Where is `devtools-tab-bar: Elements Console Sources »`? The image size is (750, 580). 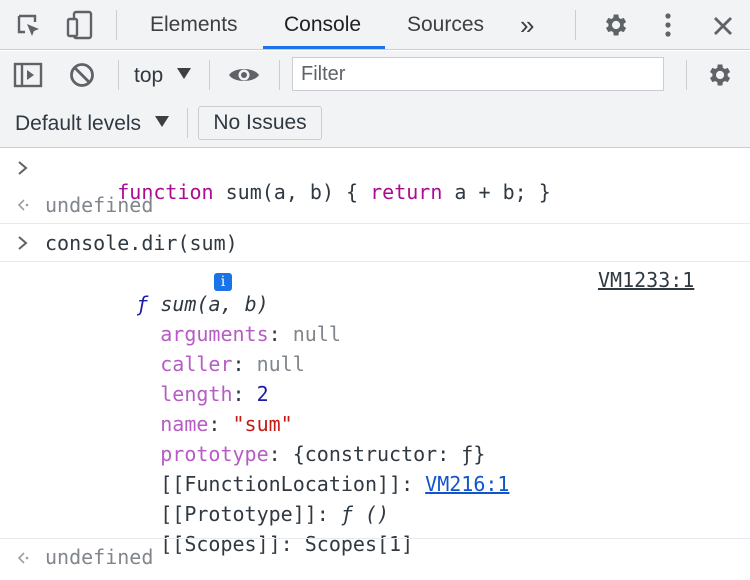 devtools-tab-bar: Elements Console Sources » is located at coordinates (375, 25).